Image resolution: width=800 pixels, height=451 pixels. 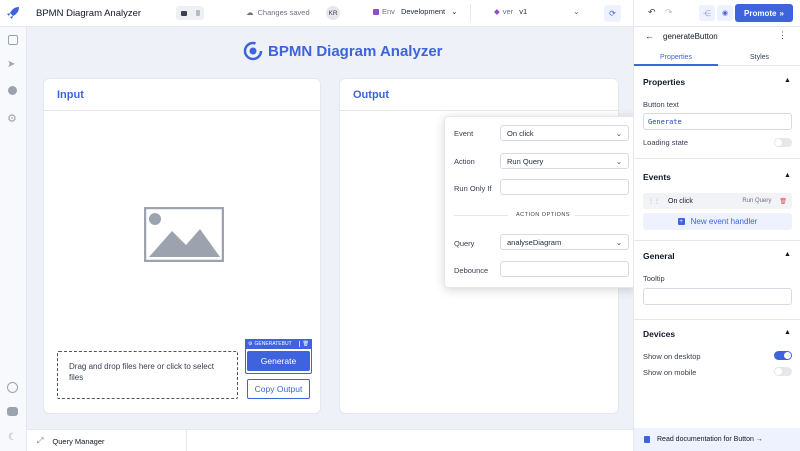 I want to click on event-handler-item: ⋮⋮ On click Run Query 🗑, so click(x=717, y=201).